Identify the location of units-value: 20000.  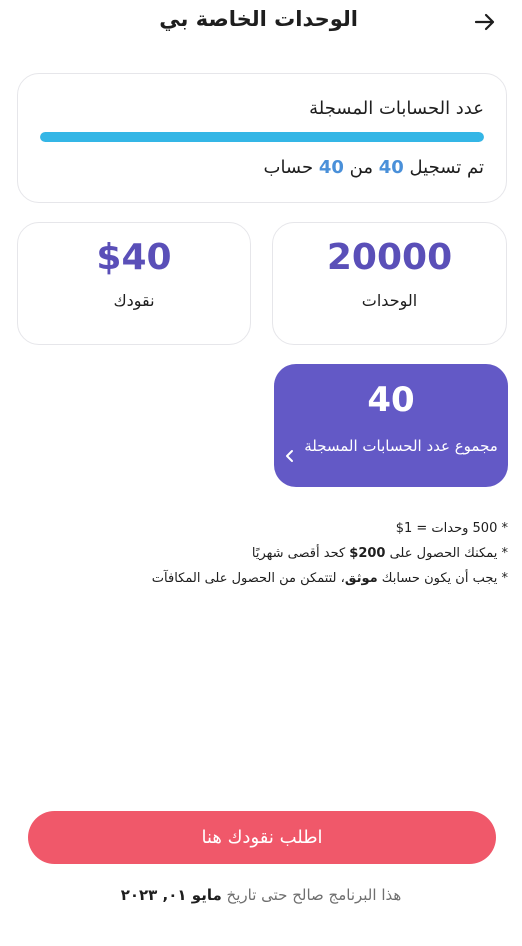
(389, 257).